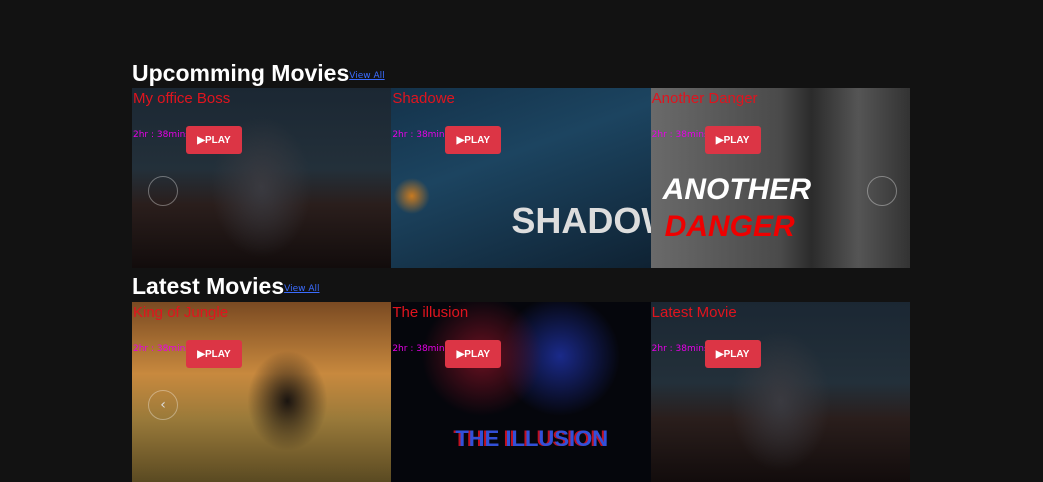 This screenshot has width=1043, height=482. I want to click on carousel-prev-button: ‹, so click(163, 405).